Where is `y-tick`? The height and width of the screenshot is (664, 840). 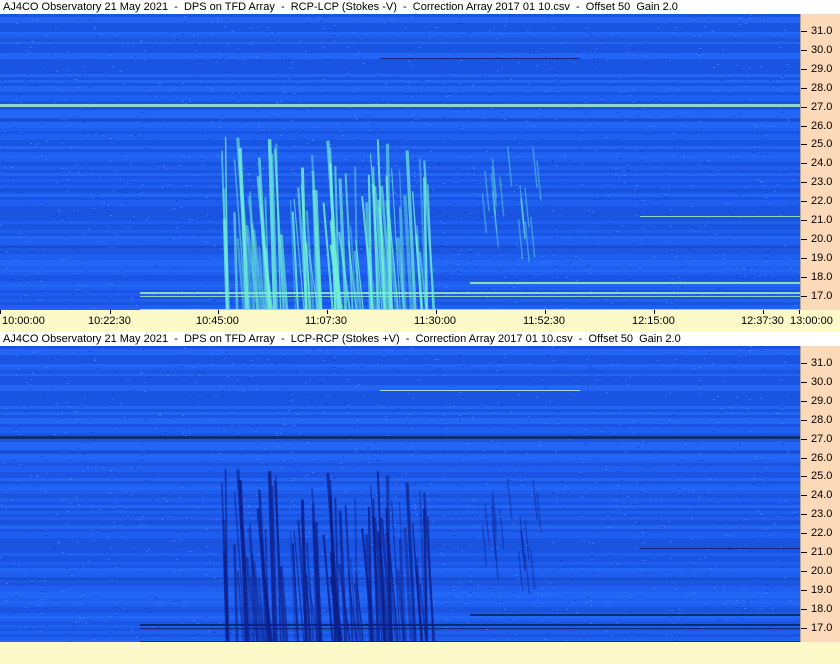
y-tick is located at coordinates (804, 514).